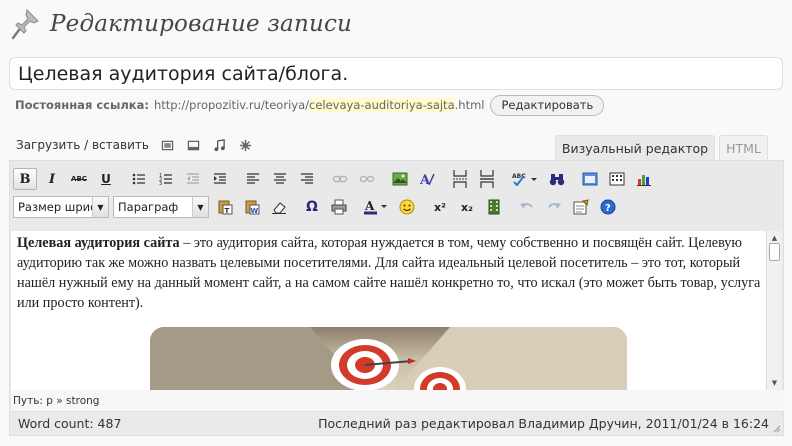  I want to click on subscript-icon: x₂, so click(467, 207).